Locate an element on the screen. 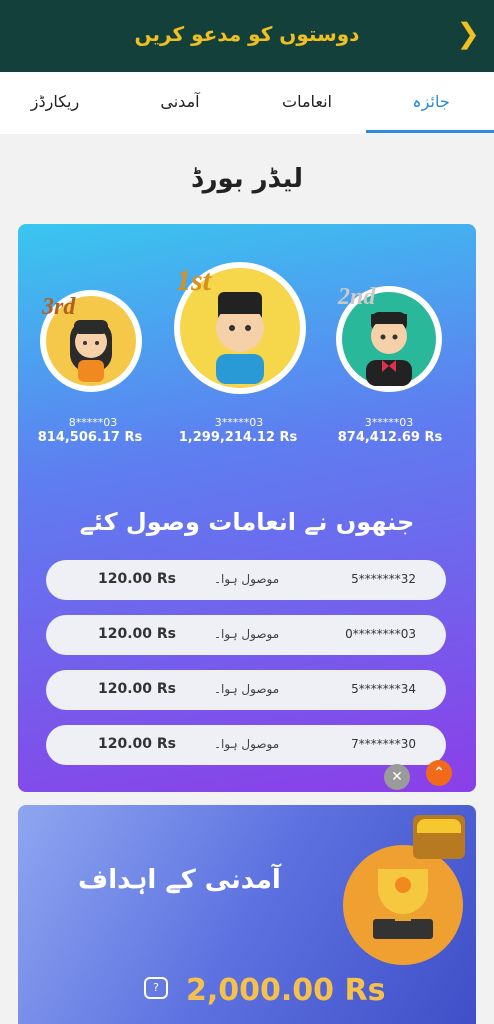 Image resolution: width=494 pixels, height=1024 pixels. active-tab-indicator is located at coordinates (430, 131).